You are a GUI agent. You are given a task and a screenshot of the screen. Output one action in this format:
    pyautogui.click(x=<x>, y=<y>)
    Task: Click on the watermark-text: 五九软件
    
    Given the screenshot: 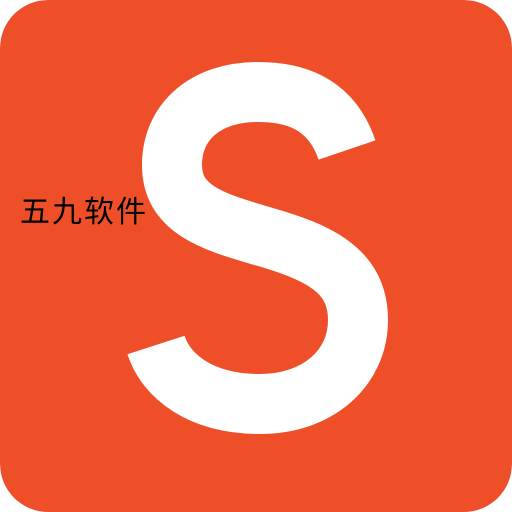 What is the action you would take?
    pyautogui.click(x=84, y=212)
    